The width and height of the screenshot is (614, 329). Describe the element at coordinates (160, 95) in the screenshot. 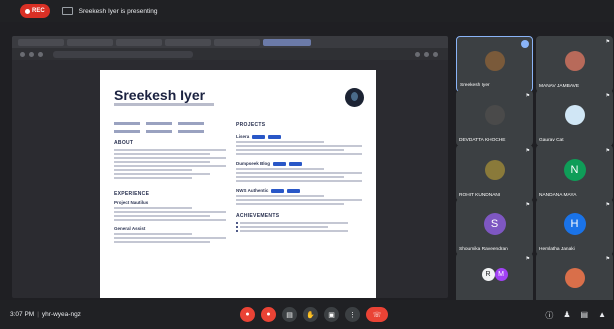

I see `resume-name: Sreekesh Iyer` at that location.